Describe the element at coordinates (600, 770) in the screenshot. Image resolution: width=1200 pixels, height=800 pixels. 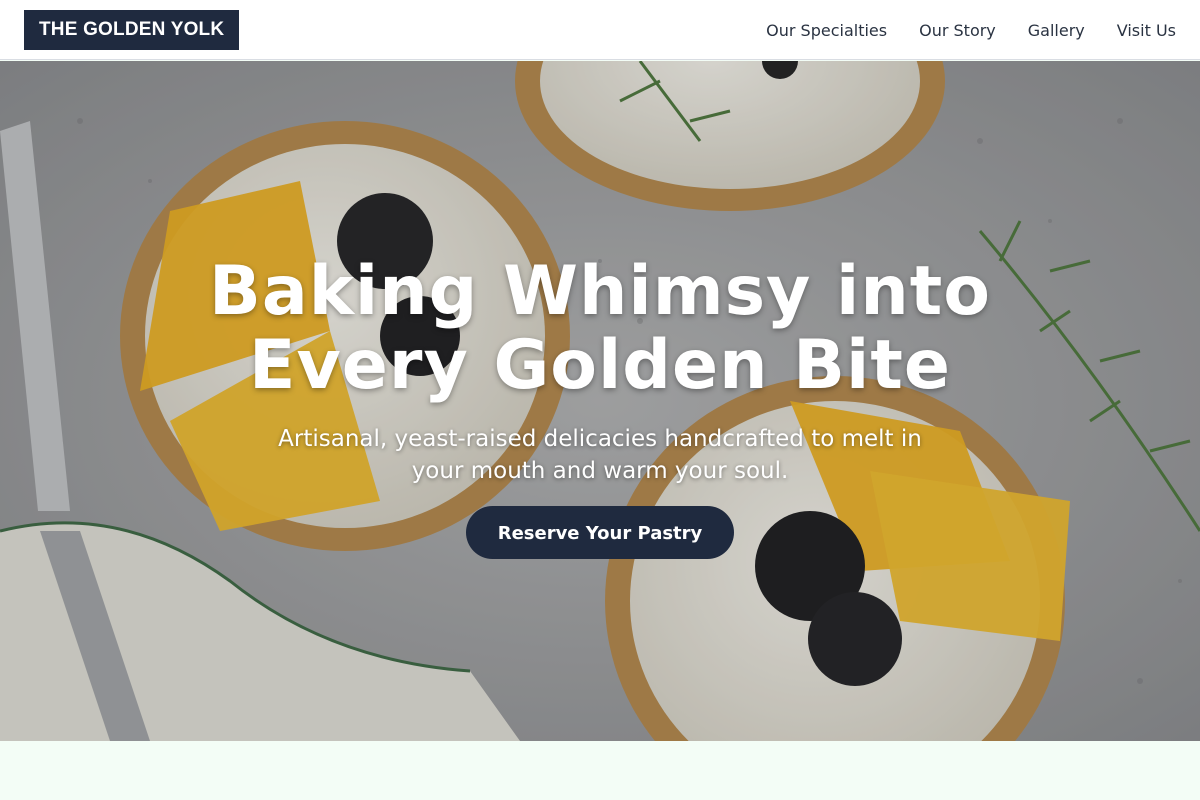
I see `next-section` at that location.